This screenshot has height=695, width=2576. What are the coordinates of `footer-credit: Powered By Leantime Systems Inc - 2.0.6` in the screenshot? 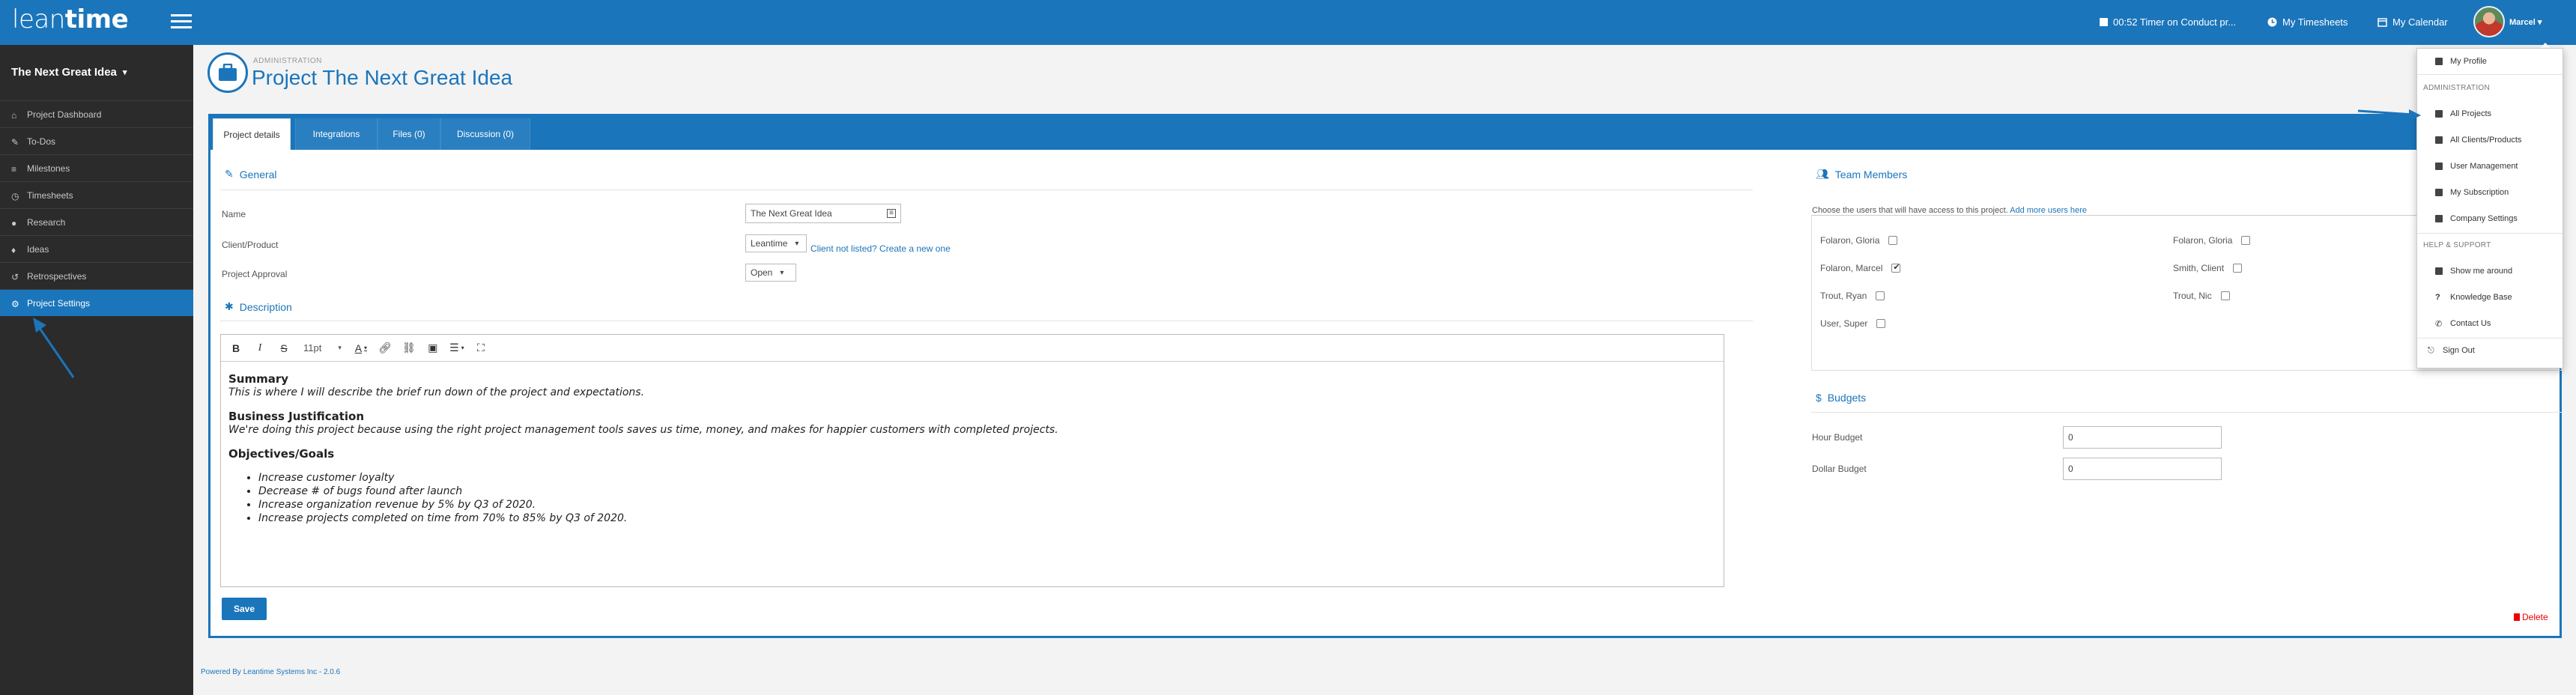 It's located at (270, 672).